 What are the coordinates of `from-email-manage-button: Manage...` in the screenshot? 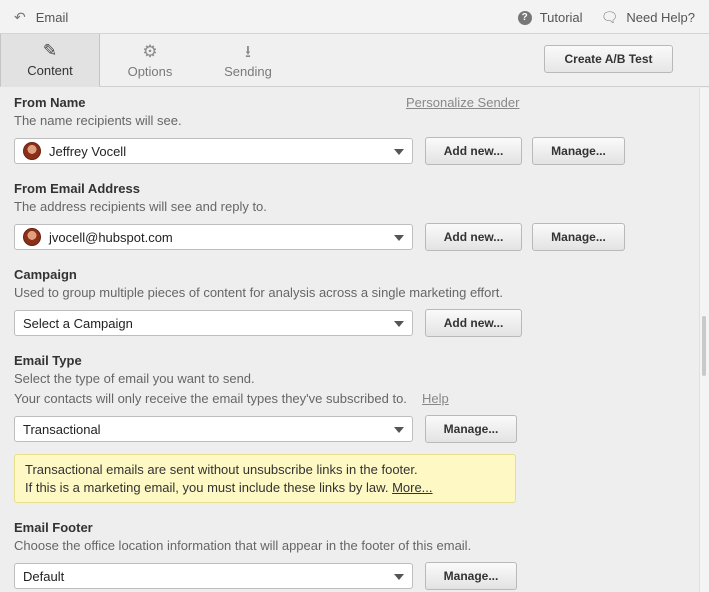 It's located at (578, 237).